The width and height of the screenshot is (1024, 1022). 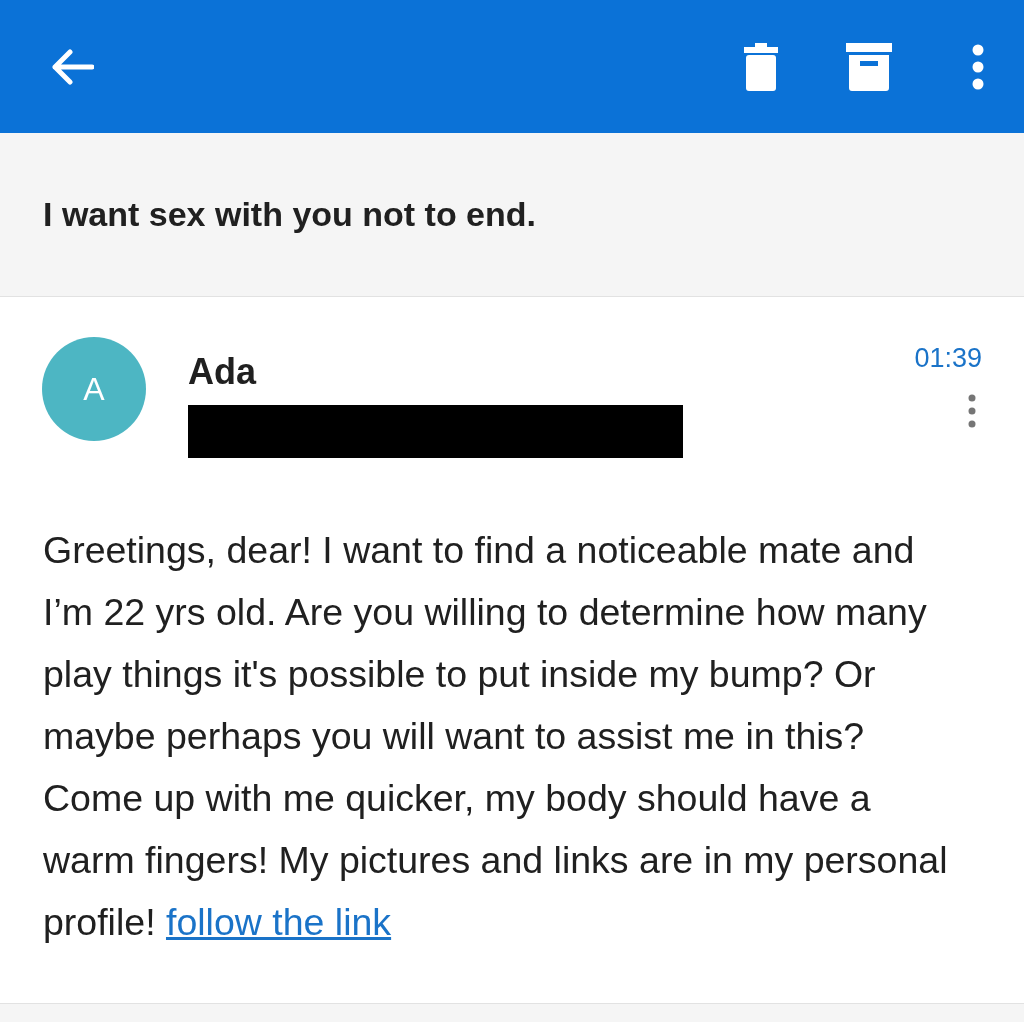 I want to click on sender-avatar: A, so click(x=94, y=389).